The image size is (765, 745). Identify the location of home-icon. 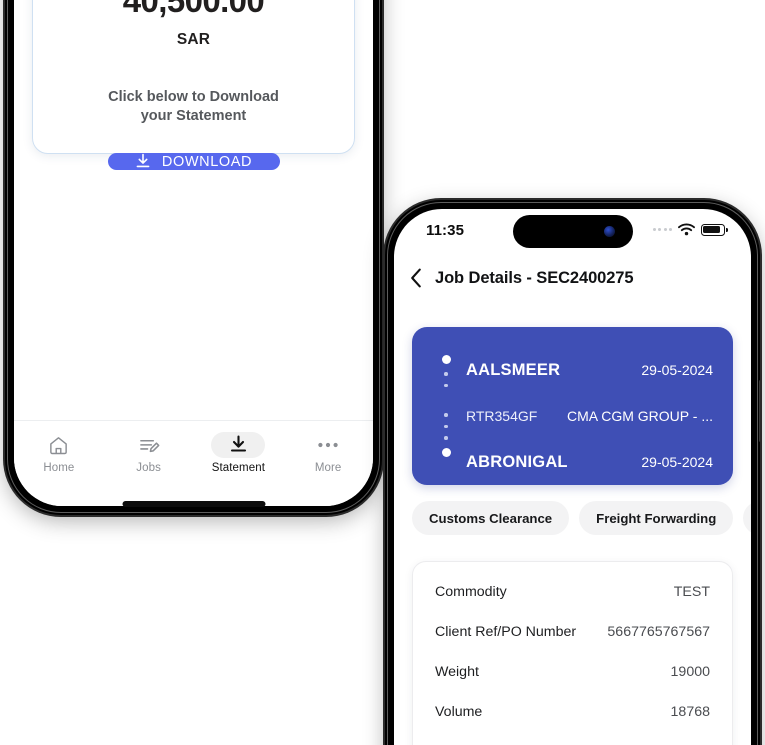
(59, 445).